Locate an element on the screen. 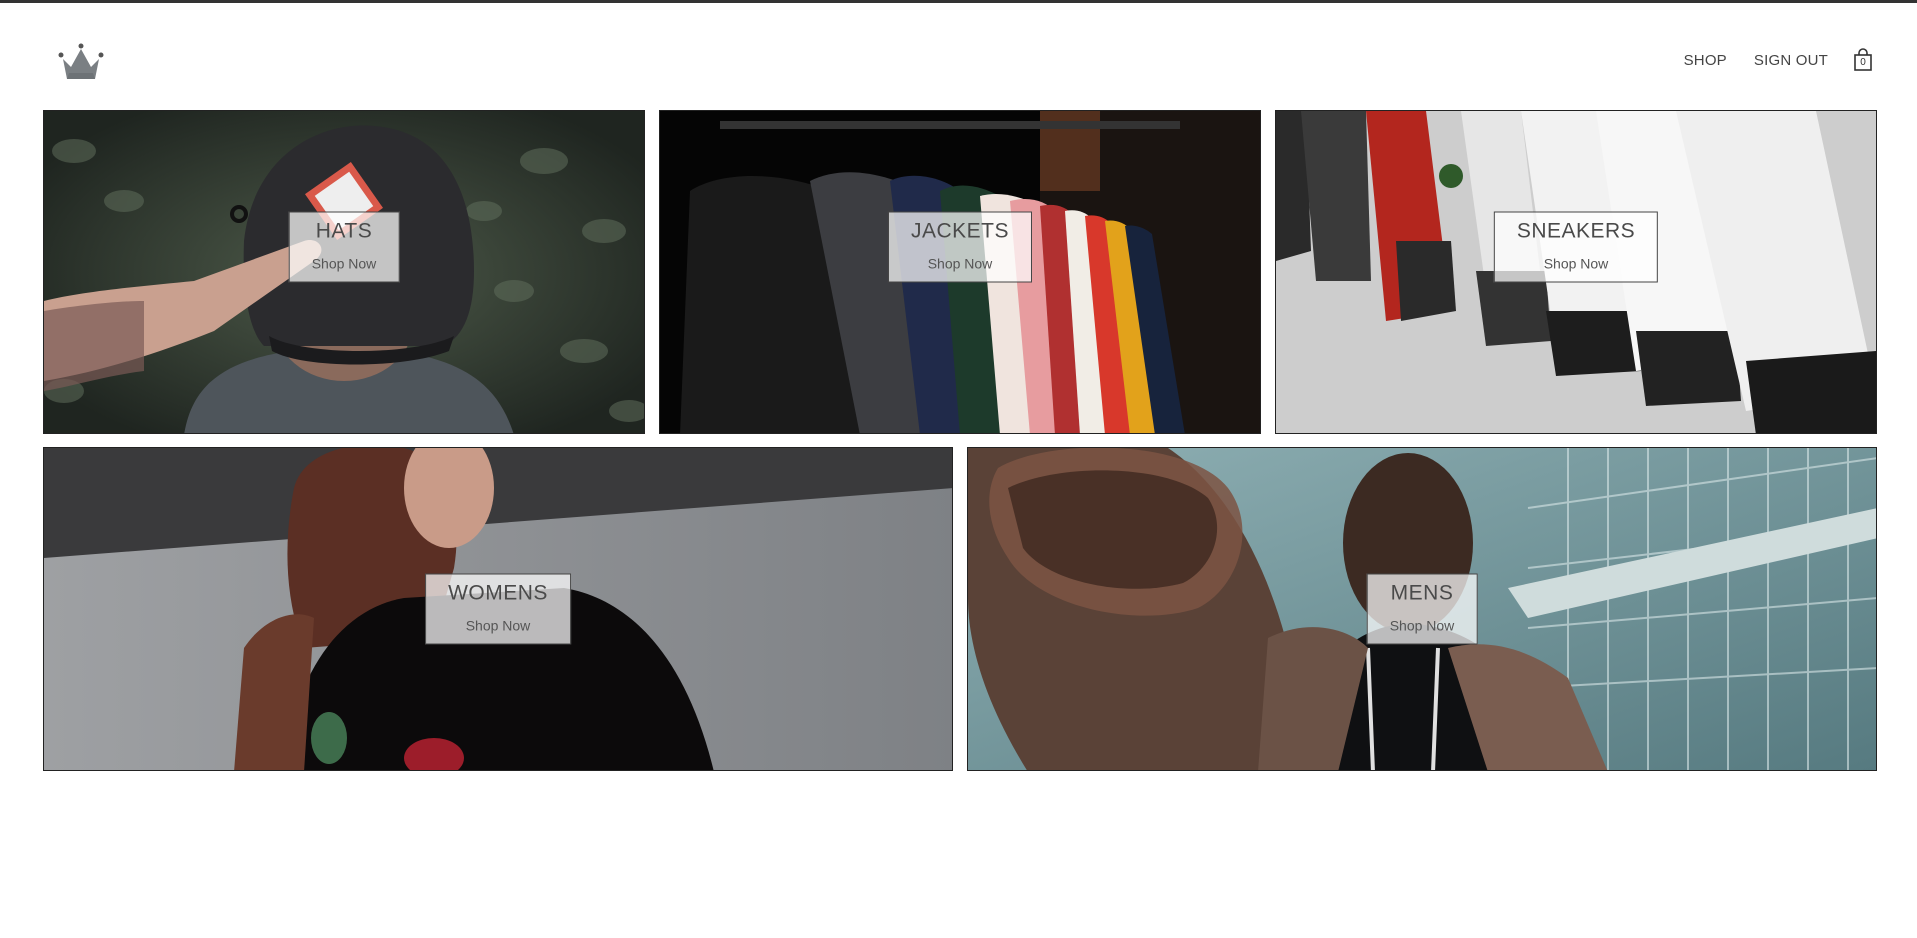 This screenshot has height=938, width=1917. mens-label-box: MENS Shop Now is located at coordinates (1422, 609).